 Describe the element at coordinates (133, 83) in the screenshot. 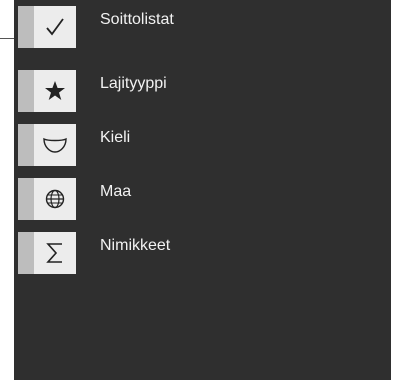

I see `menu-item-label: Lajityyppi` at that location.